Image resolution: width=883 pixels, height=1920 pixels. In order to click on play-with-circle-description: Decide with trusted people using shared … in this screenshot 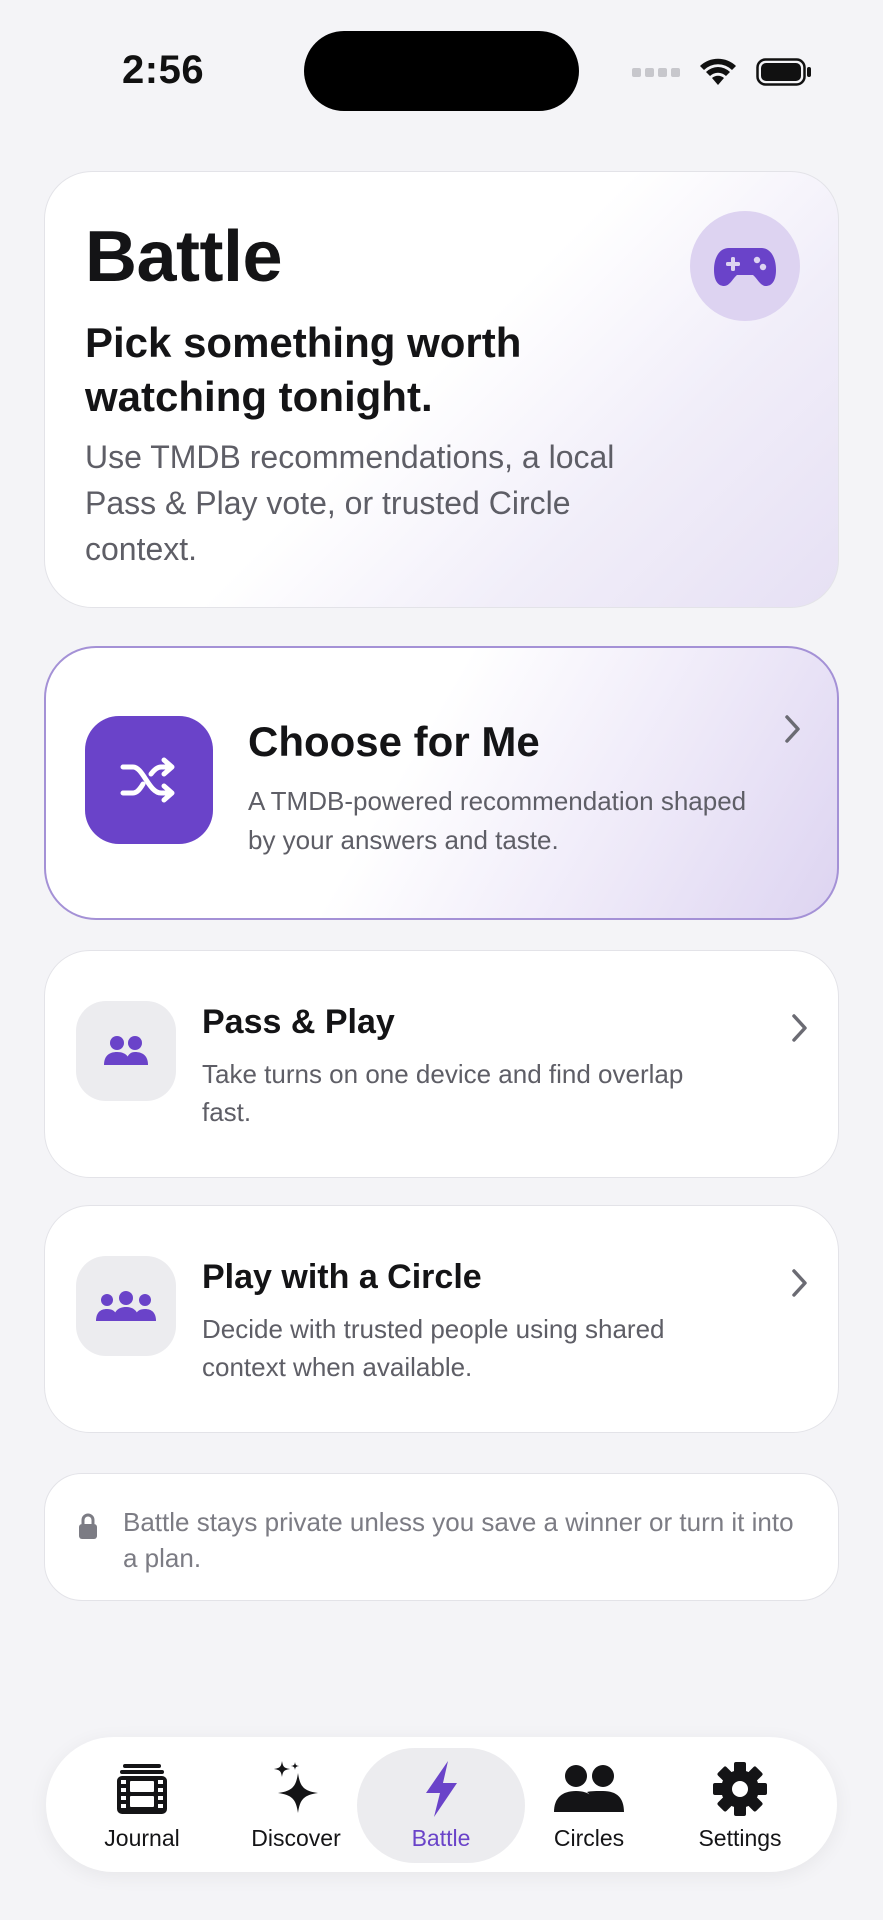, I will do `click(433, 1348)`.